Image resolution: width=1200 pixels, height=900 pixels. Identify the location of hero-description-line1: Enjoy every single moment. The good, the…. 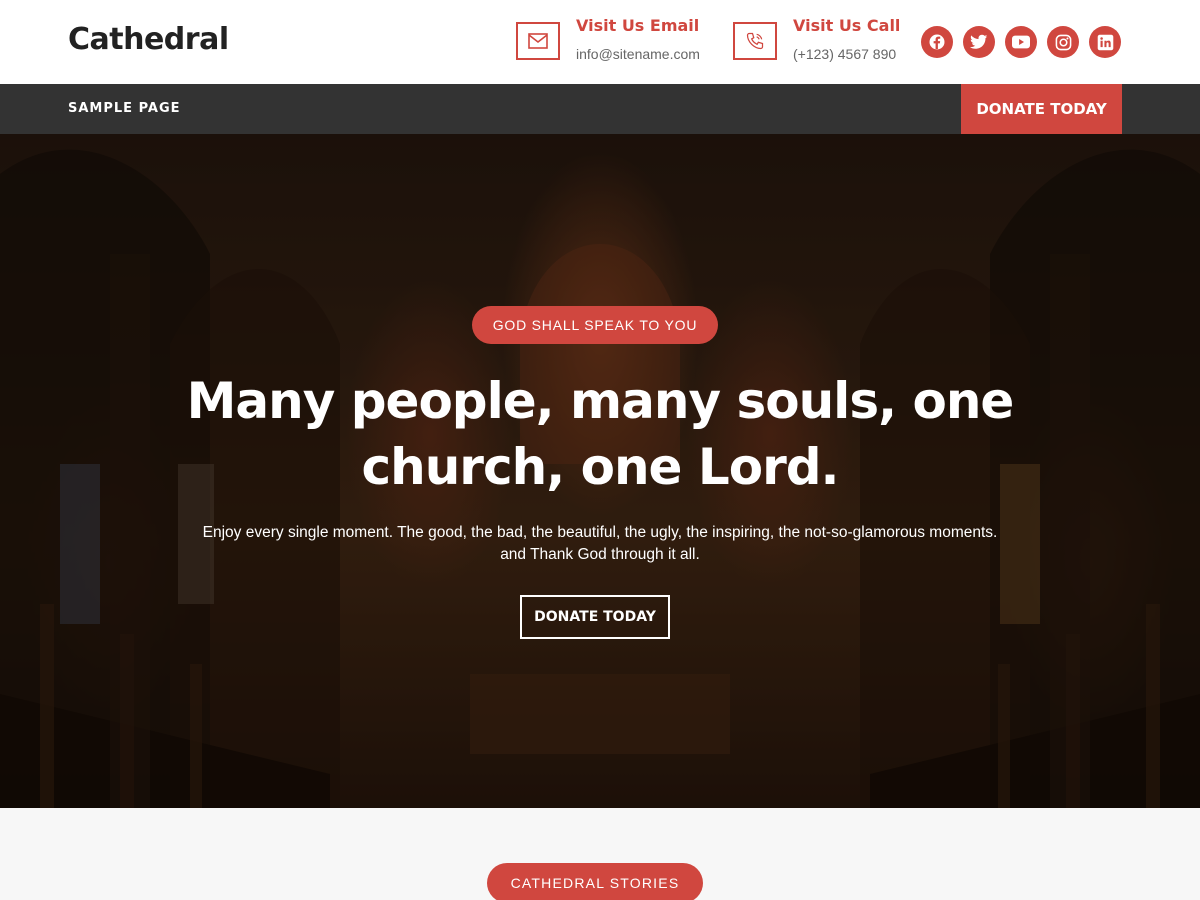
(600, 532).